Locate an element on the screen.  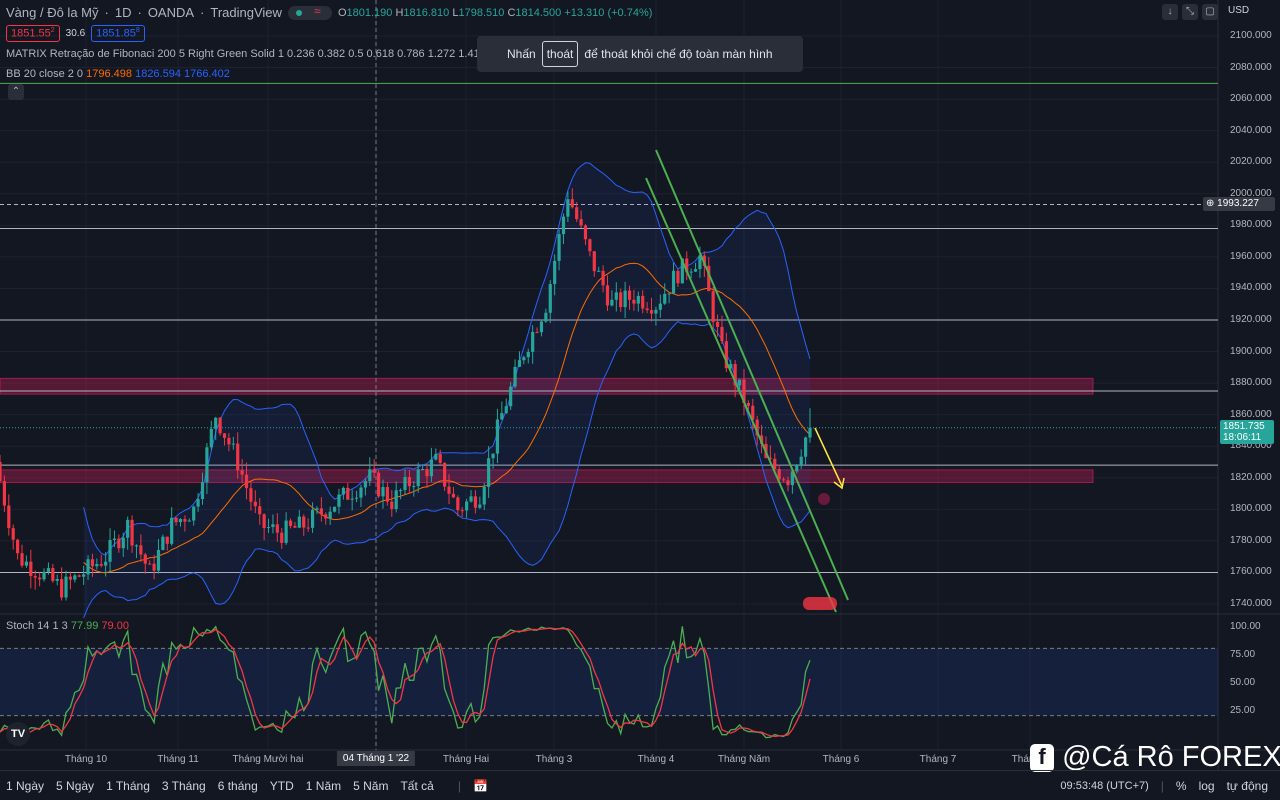
time-axis-label: Tháng 7 is located at coordinates (938, 759).